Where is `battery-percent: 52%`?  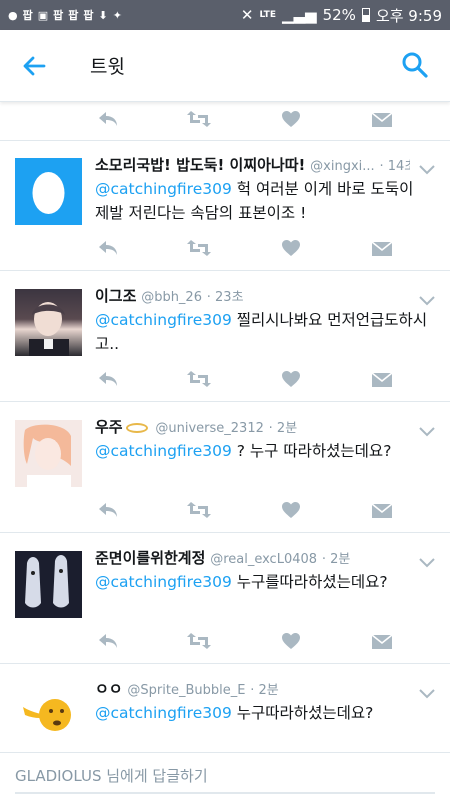
battery-percent: 52% is located at coordinates (339, 15).